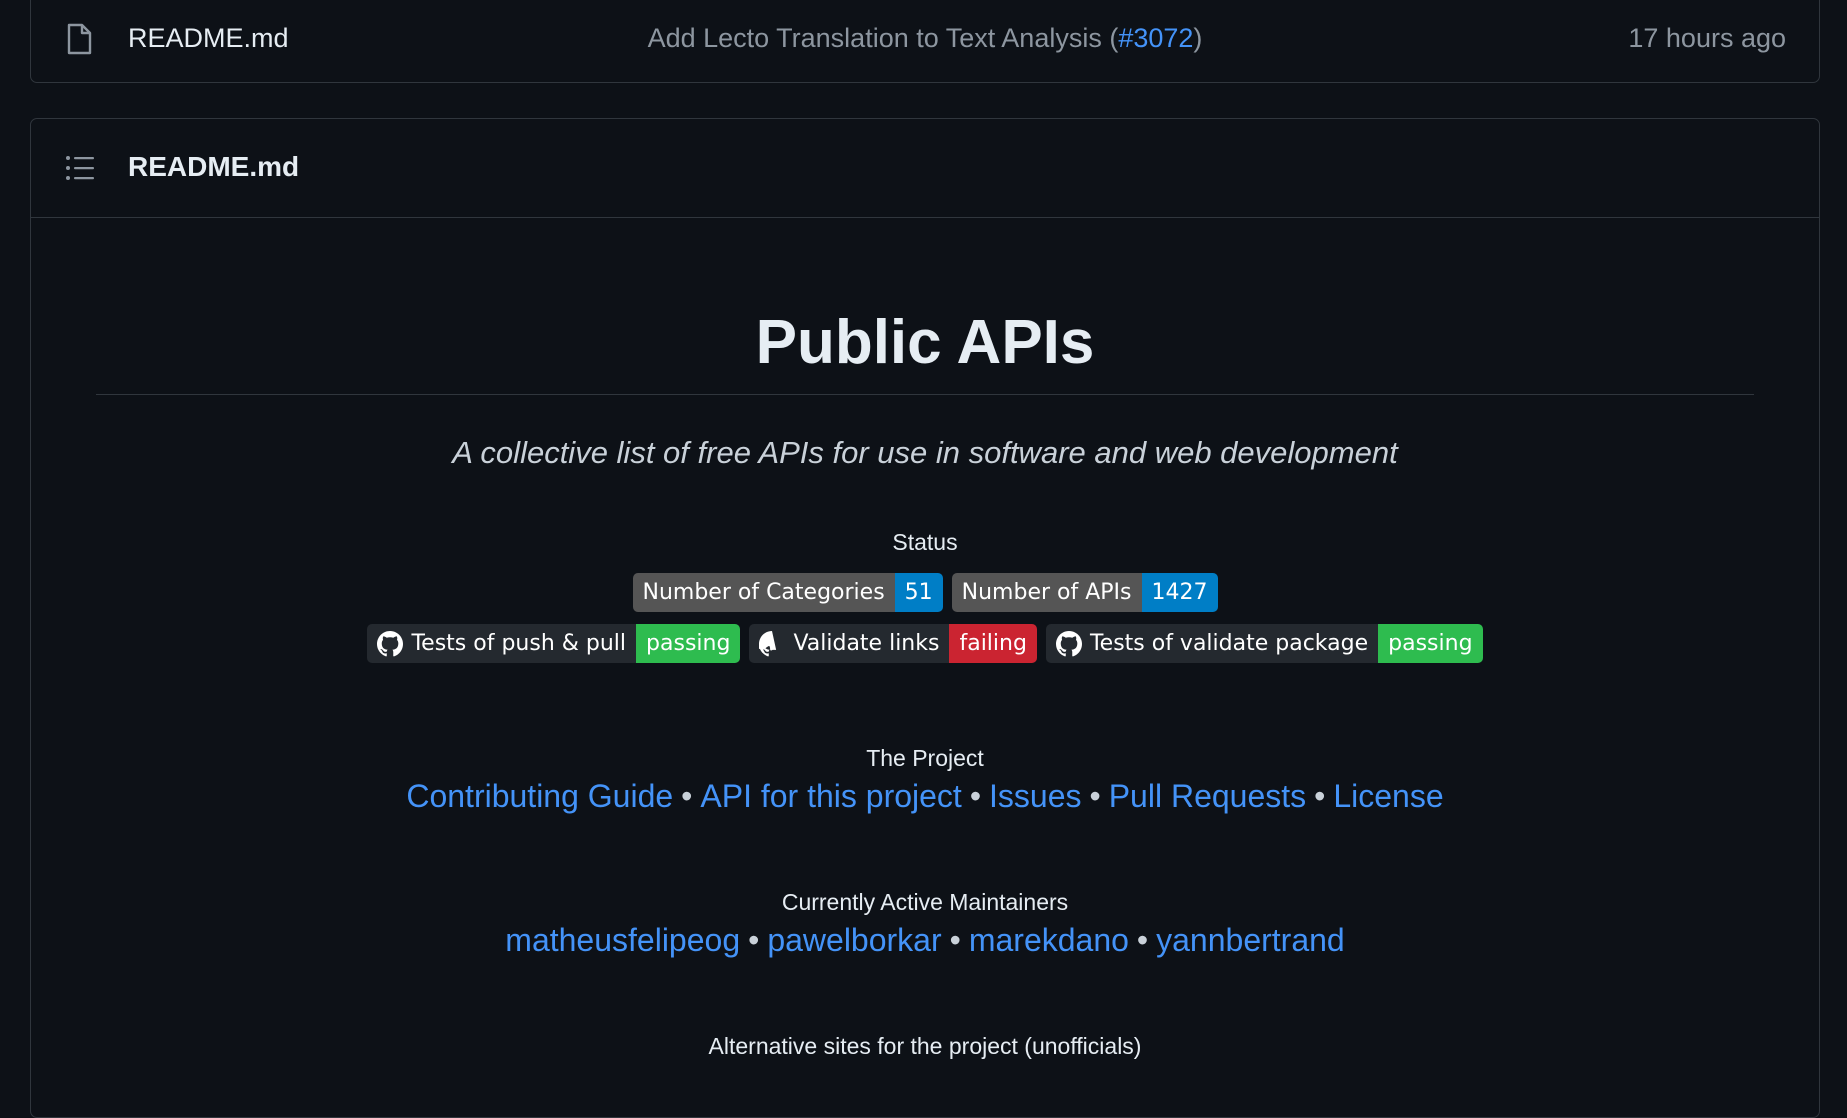 Image resolution: width=1847 pixels, height=1118 pixels. What do you see at coordinates (622, 940) in the screenshot?
I see `maintainer-link: matheusfelipeog` at bounding box center [622, 940].